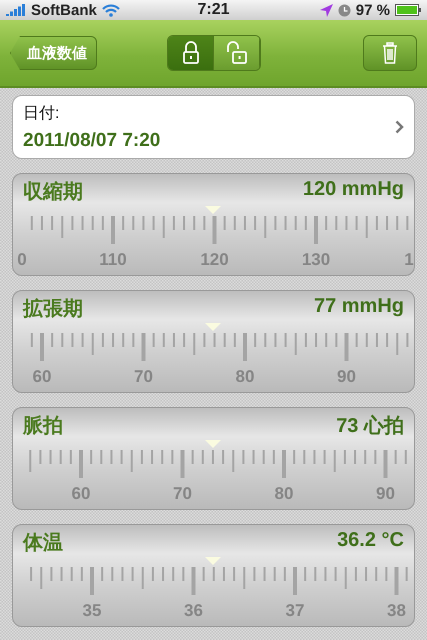 The width and height of the screenshot is (427, 640). I want to click on unlocked-padlock-icon, so click(236, 53).